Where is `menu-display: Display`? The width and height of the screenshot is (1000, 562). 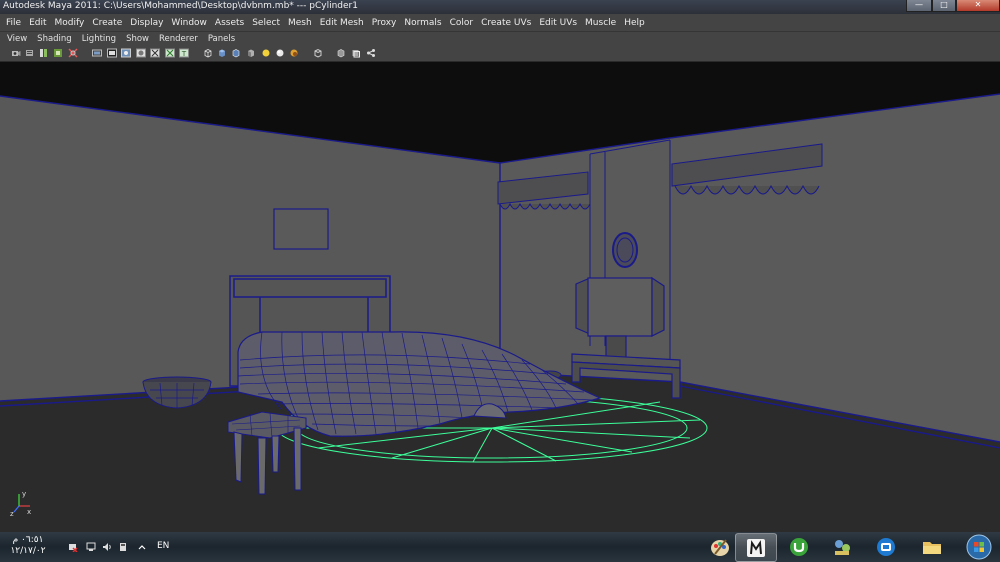 menu-display: Display is located at coordinates (146, 23).